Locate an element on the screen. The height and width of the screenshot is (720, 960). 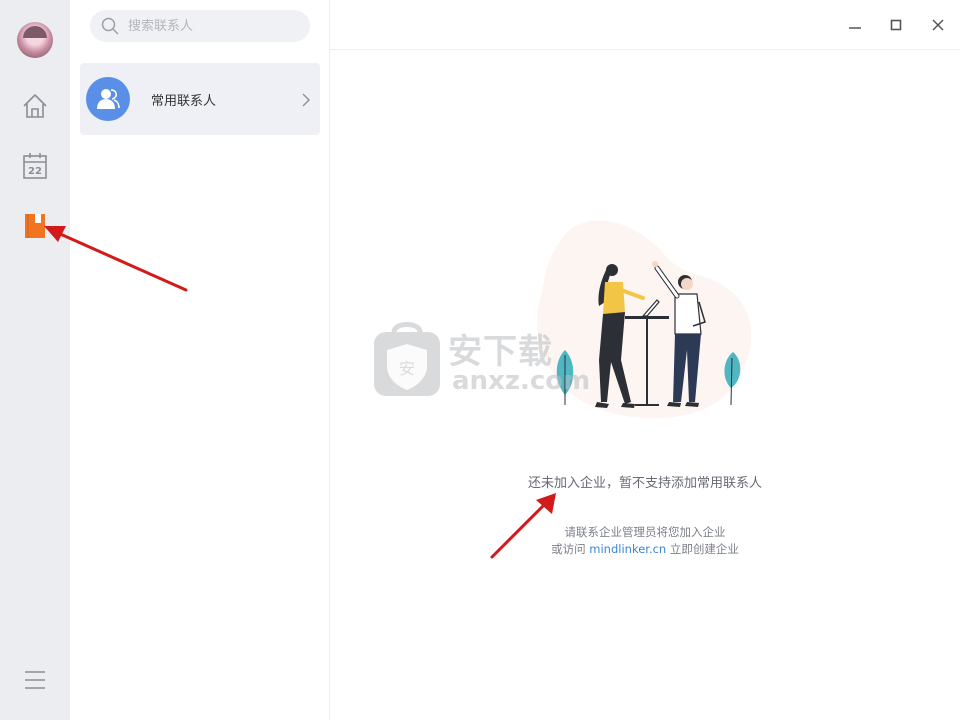
nav-calendar: 22 is located at coordinates (35, 166).